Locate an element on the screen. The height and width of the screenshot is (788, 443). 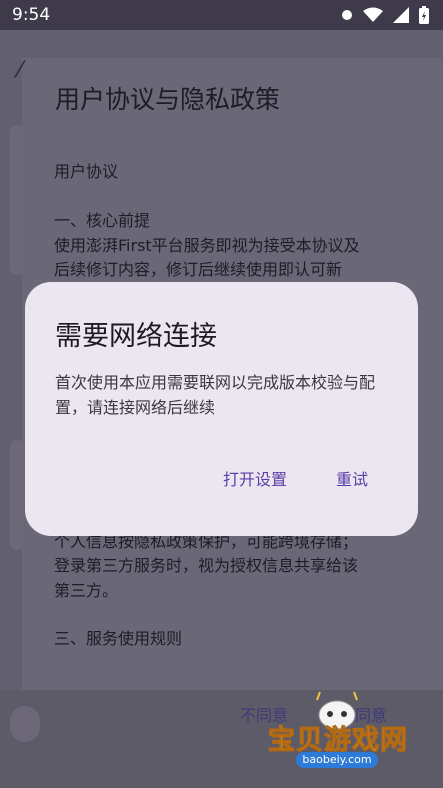
signal-dot-icon is located at coordinates (347, 15).